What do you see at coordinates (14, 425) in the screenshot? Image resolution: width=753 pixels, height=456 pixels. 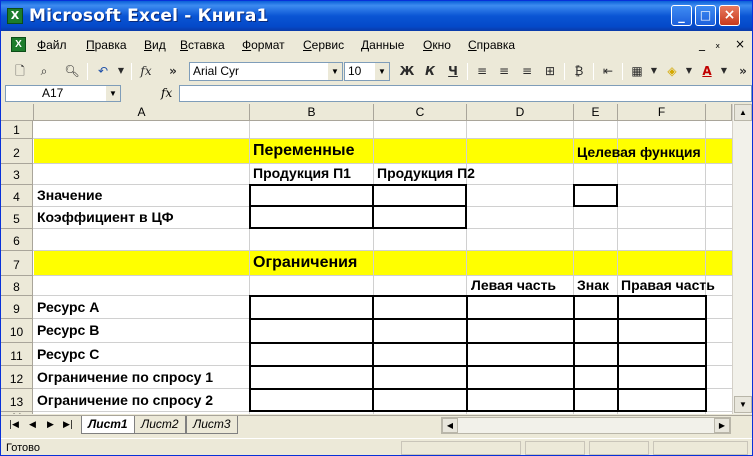 I see `first-sheet-icon: |◀` at bounding box center [14, 425].